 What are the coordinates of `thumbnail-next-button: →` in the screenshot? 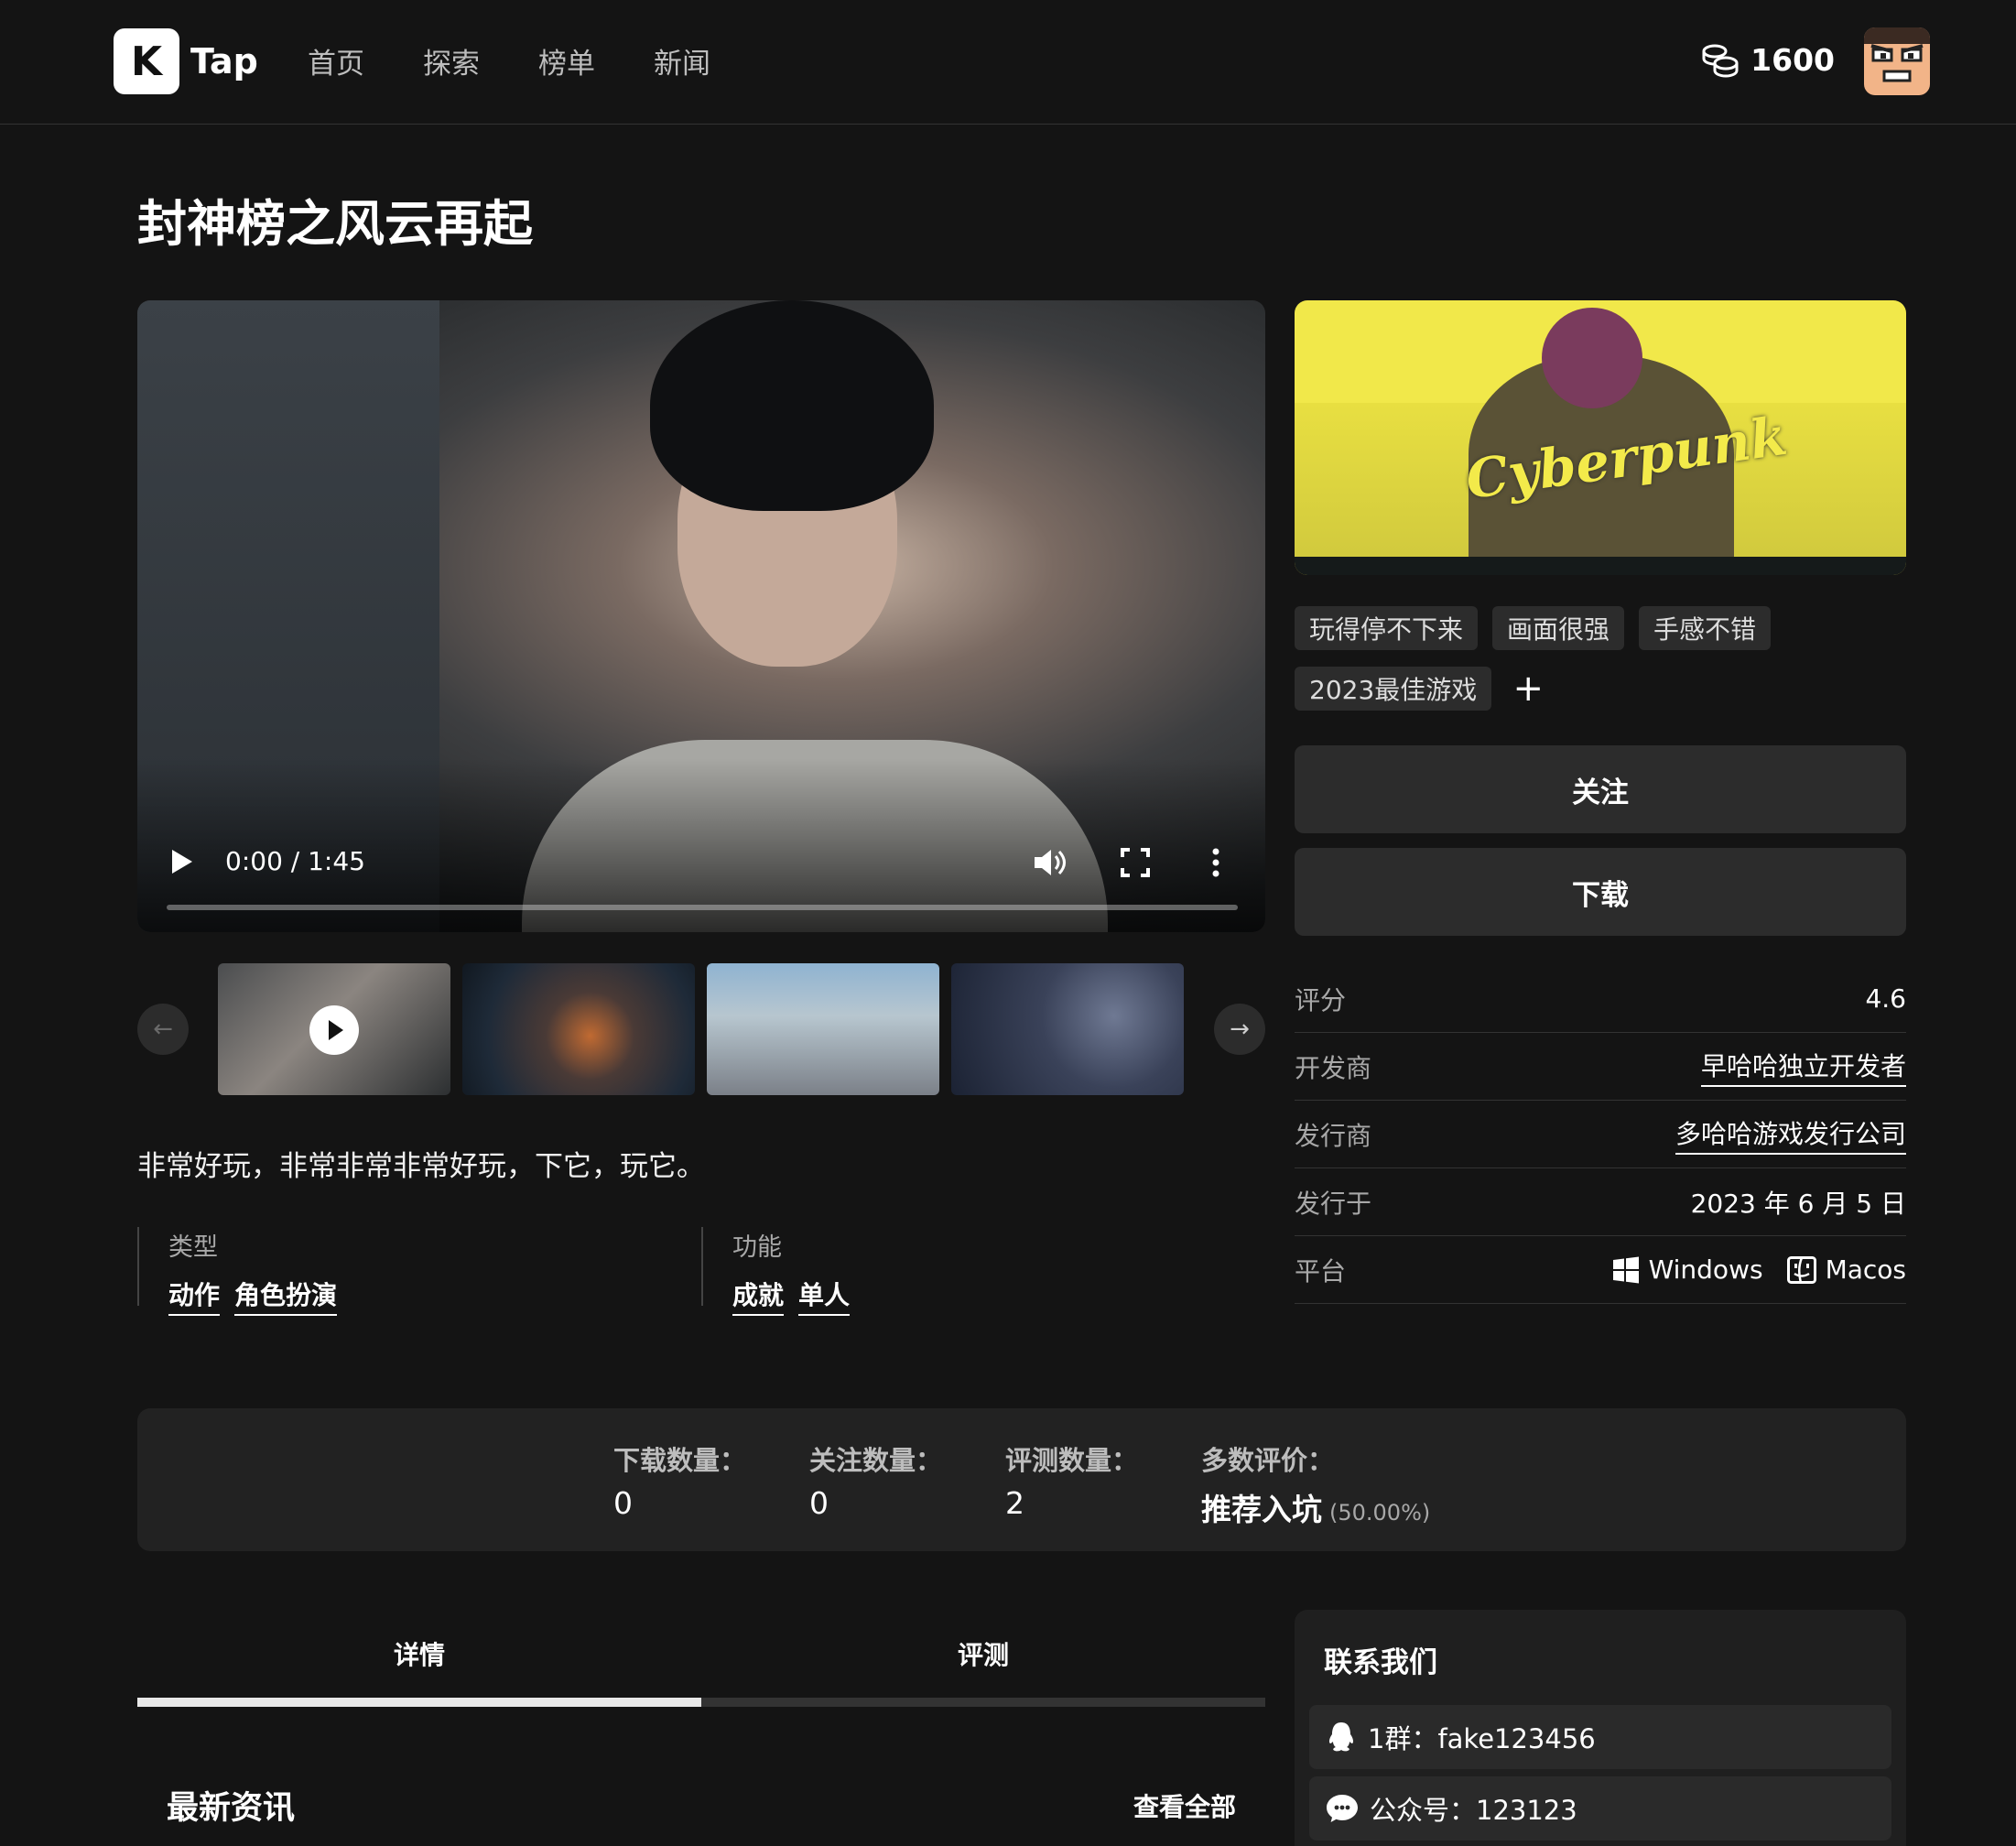 It's located at (1239, 1029).